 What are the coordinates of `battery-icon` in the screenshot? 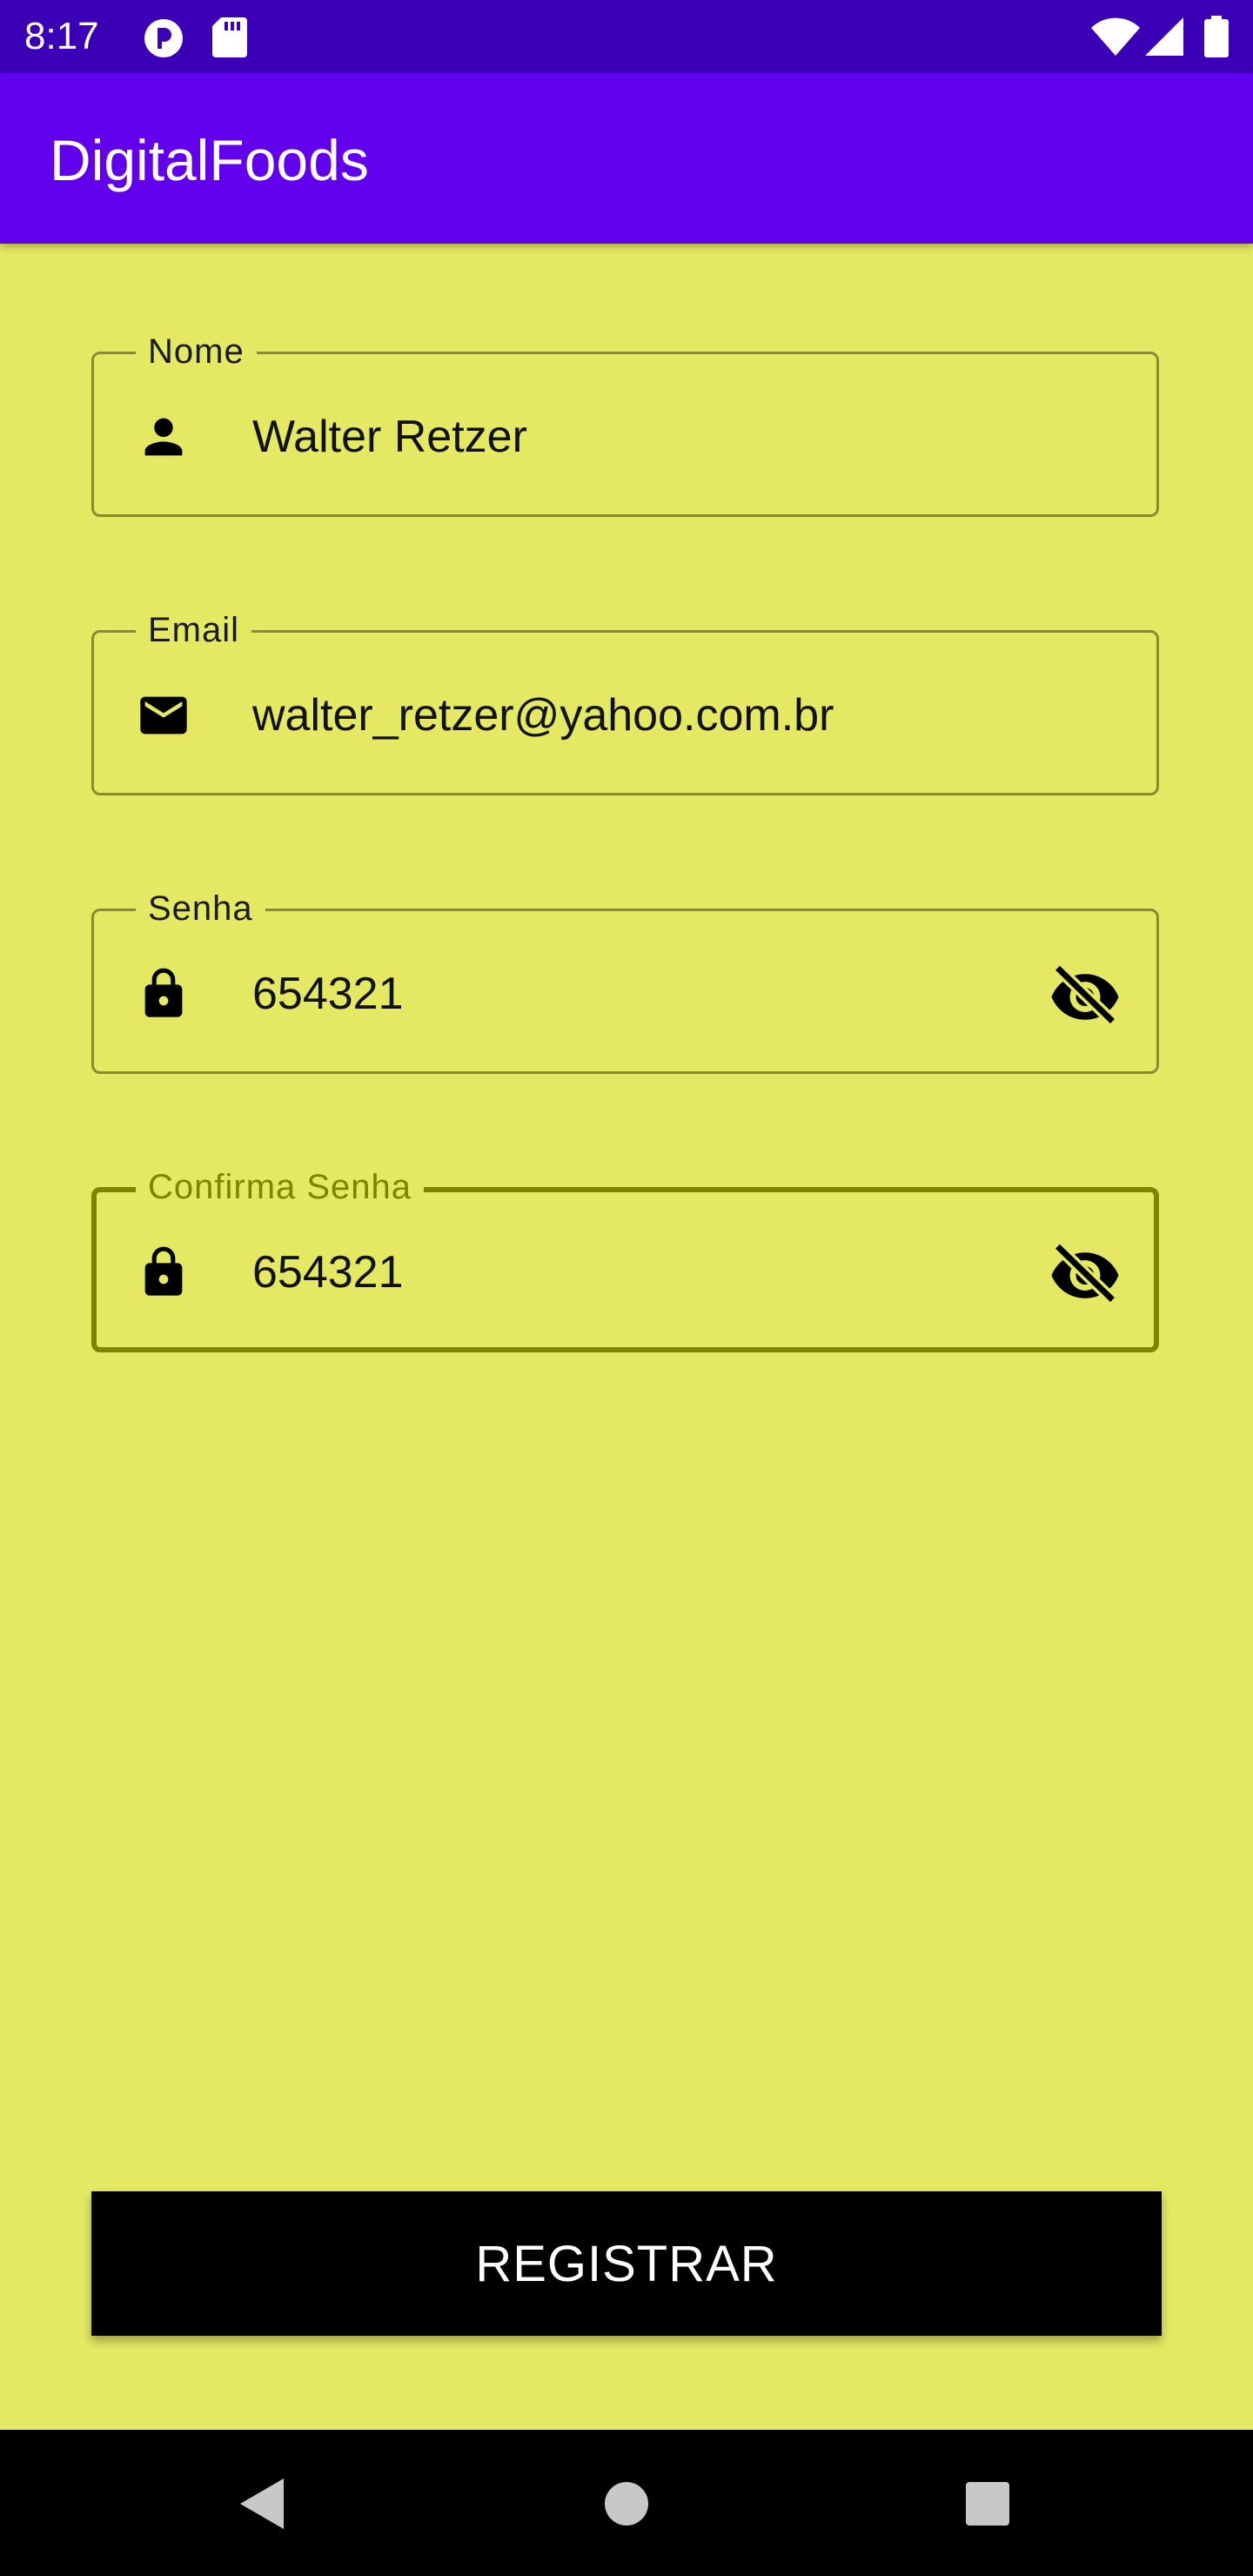 It's located at (1216, 37).